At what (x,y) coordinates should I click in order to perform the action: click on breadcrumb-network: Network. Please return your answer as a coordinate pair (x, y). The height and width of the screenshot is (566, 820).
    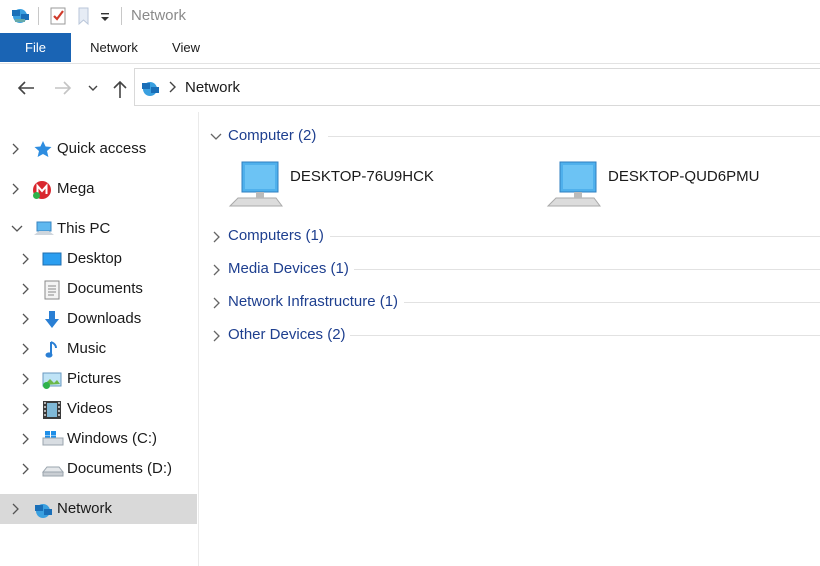
    Looking at the image, I should click on (212, 87).